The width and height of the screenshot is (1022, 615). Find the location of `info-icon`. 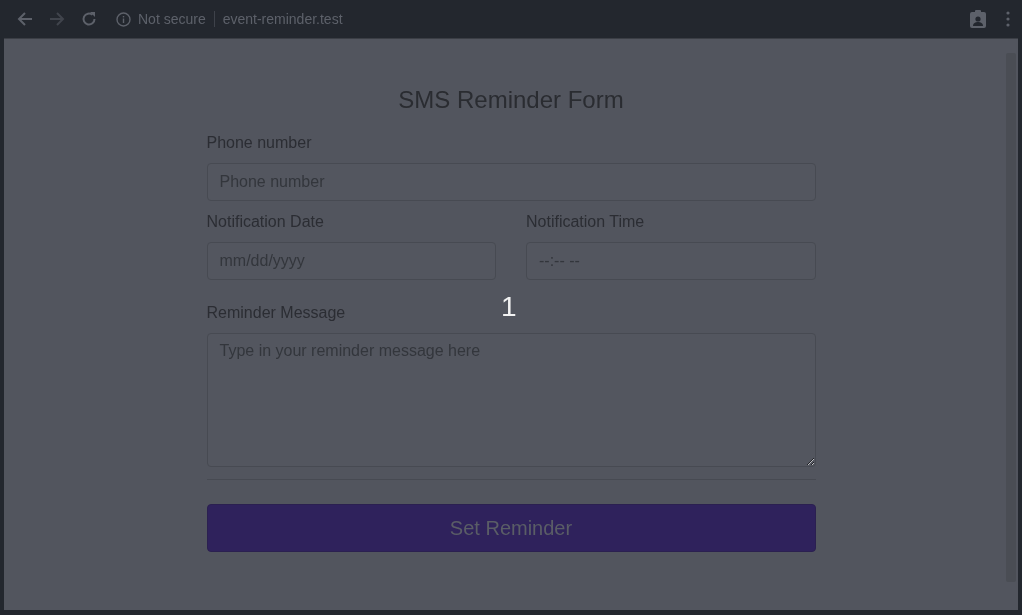

info-icon is located at coordinates (123, 19).